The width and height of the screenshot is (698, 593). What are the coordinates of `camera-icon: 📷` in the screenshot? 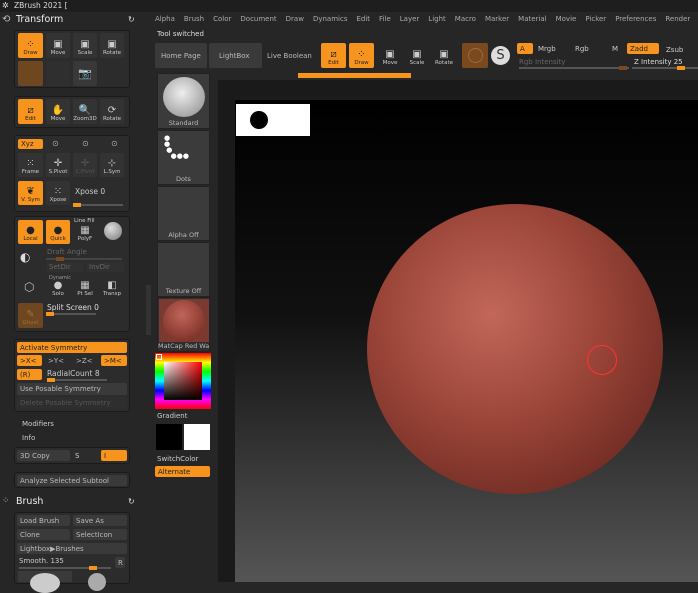 It's located at (85, 73).